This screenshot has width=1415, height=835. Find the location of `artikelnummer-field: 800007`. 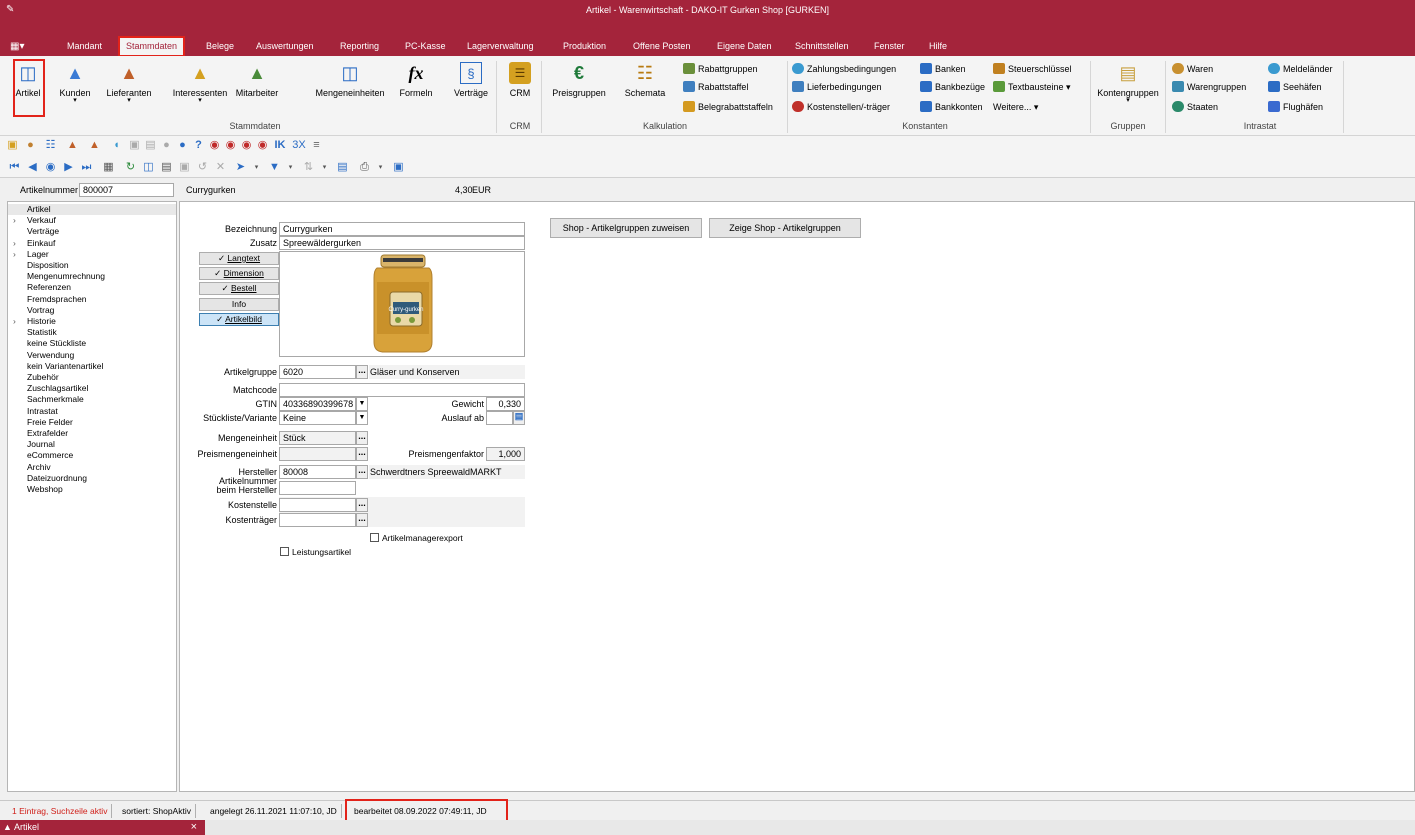

artikelnummer-field: 800007 is located at coordinates (126, 190).